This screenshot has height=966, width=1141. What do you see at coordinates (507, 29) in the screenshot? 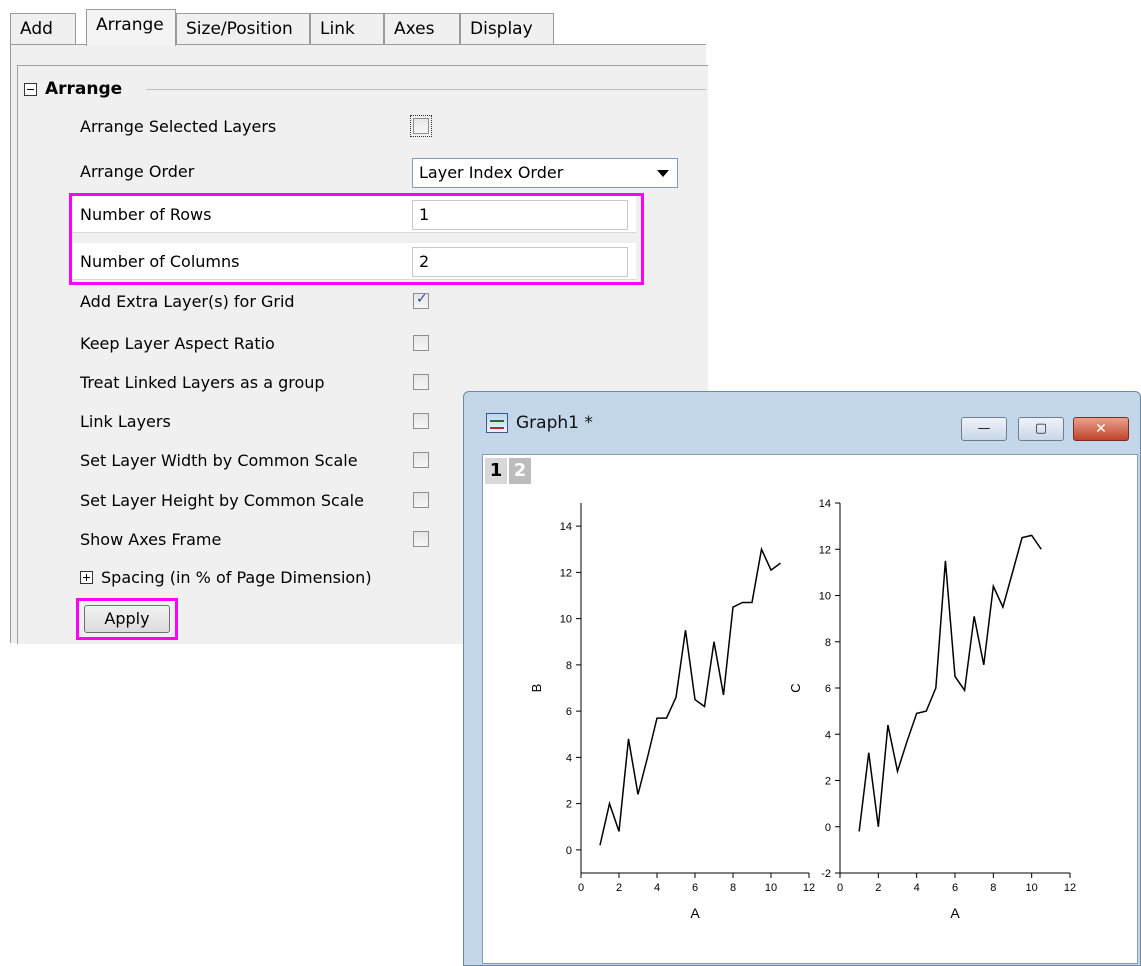
I see `tab-display: Display` at bounding box center [507, 29].